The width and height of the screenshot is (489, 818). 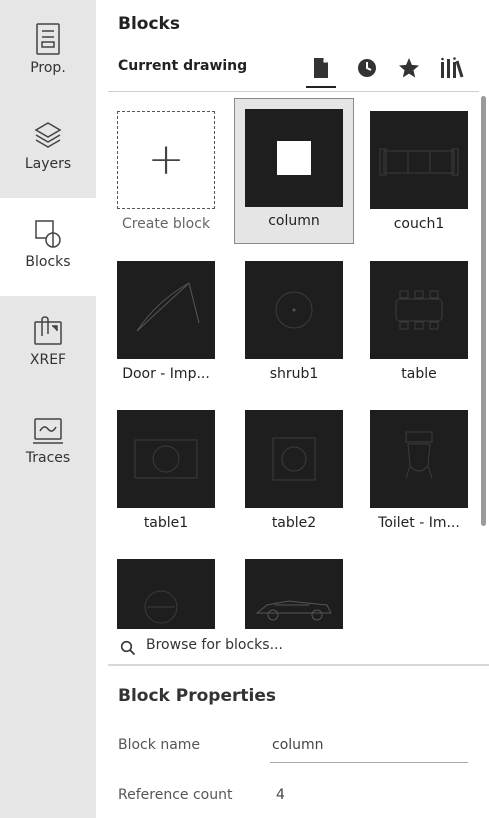 What do you see at coordinates (298, 745) in the screenshot?
I see `block-name-field: column` at bounding box center [298, 745].